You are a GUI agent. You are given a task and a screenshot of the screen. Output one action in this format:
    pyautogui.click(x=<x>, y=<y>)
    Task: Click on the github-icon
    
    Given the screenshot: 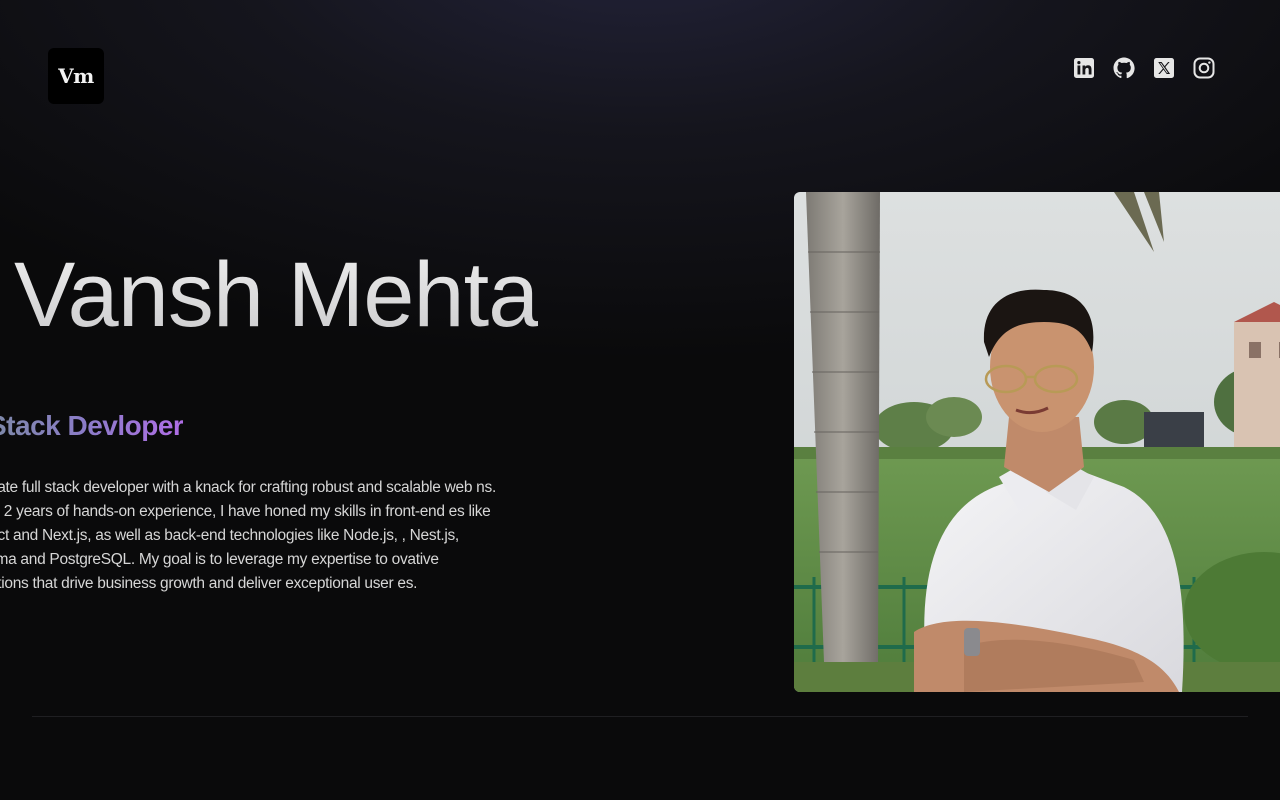 What is the action you would take?
    pyautogui.click(x=1124, y=68)
    